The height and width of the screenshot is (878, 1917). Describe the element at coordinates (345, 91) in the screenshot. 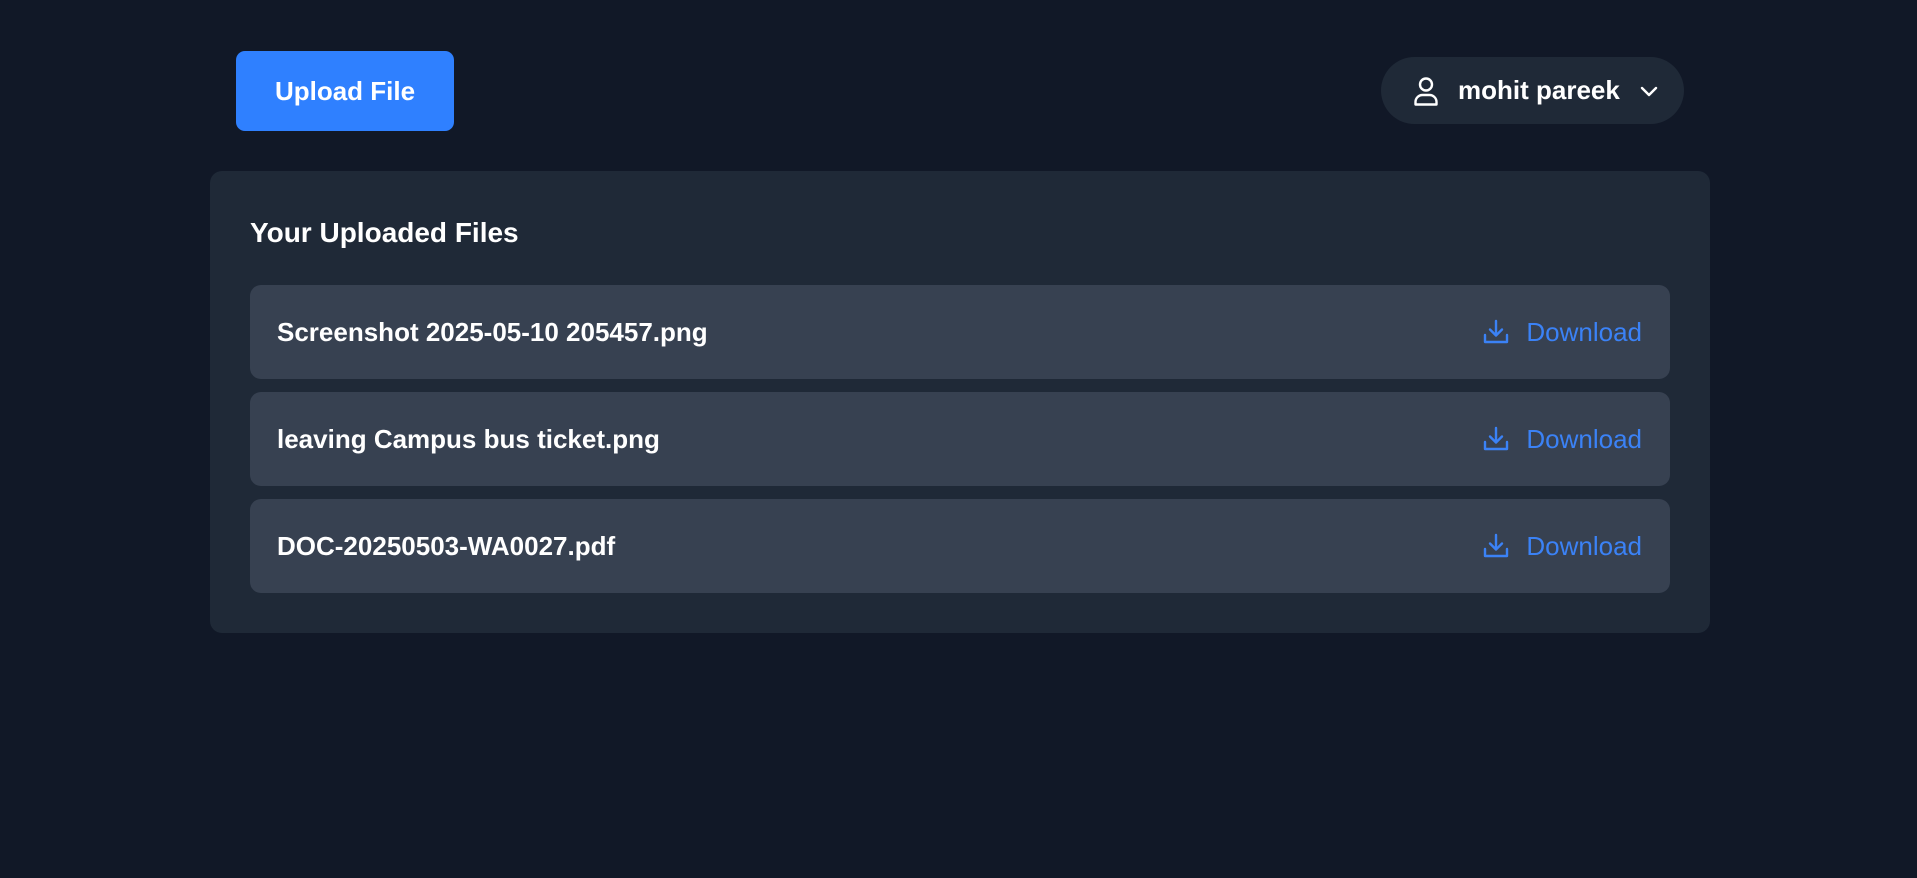

I see `upload-file-button: Upload File` at that location.